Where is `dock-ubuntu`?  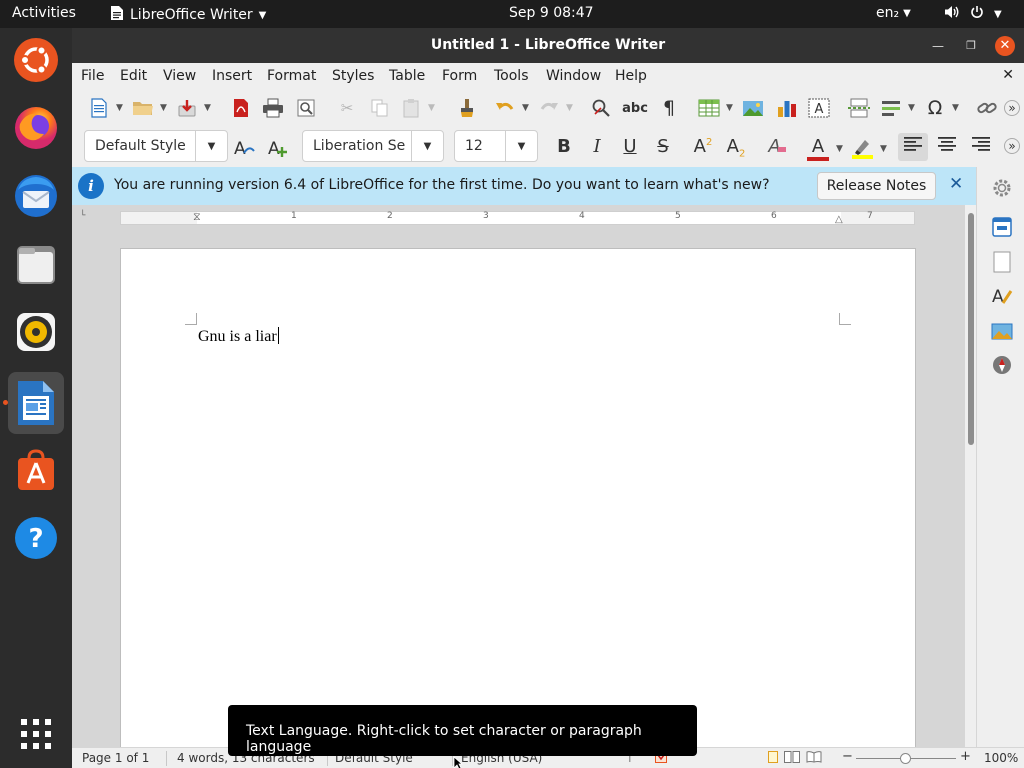
dock-ubuntu is located at coordinates (36, 60).